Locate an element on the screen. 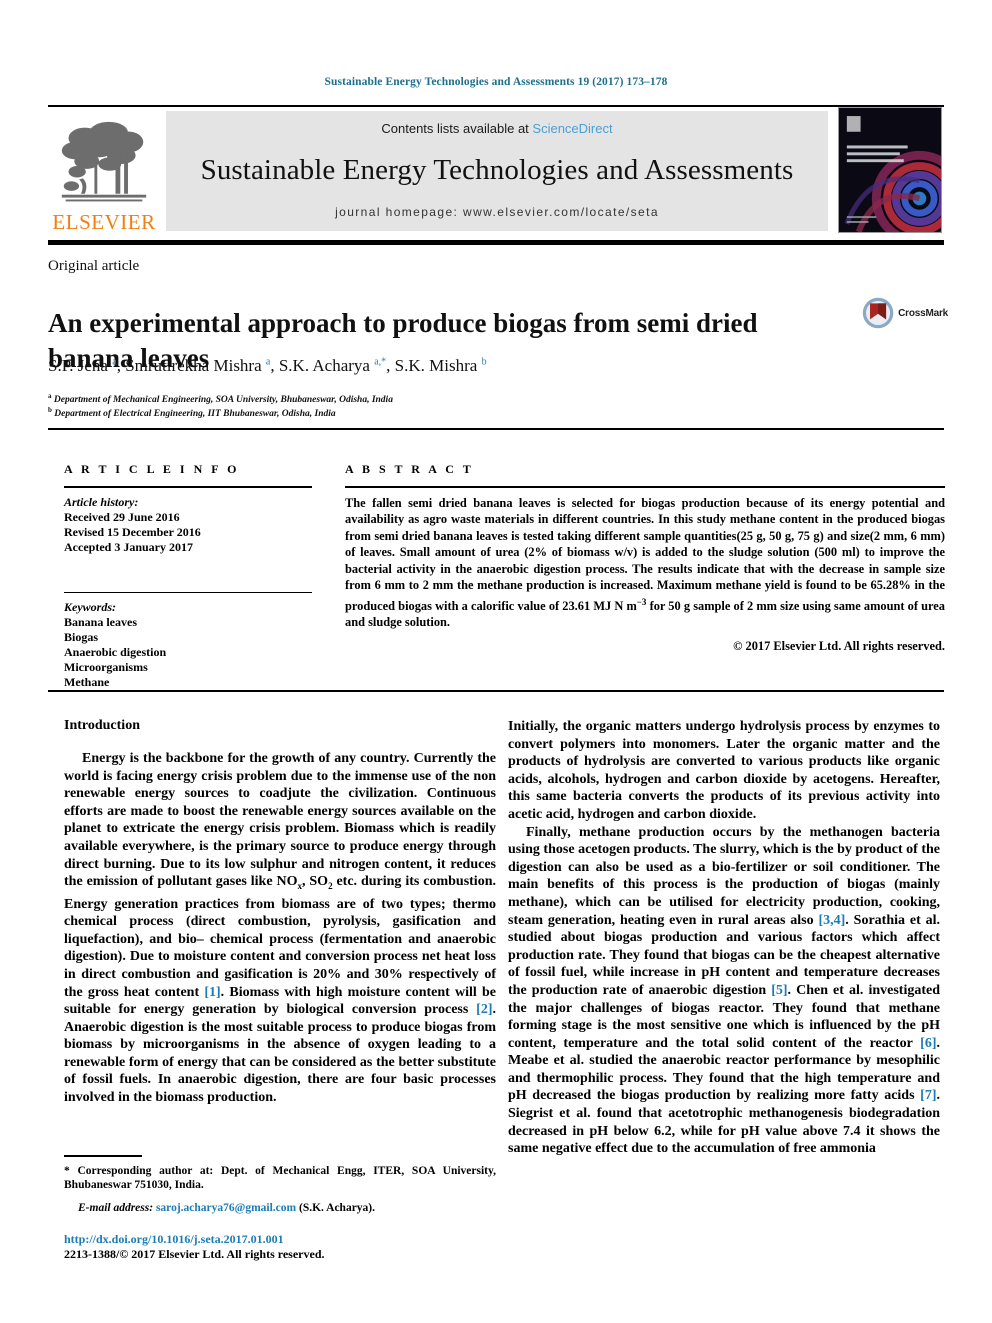 The height and width of the screenshot is (1323, 992). authors-bottom-rule is located at coordinates (496, 429).